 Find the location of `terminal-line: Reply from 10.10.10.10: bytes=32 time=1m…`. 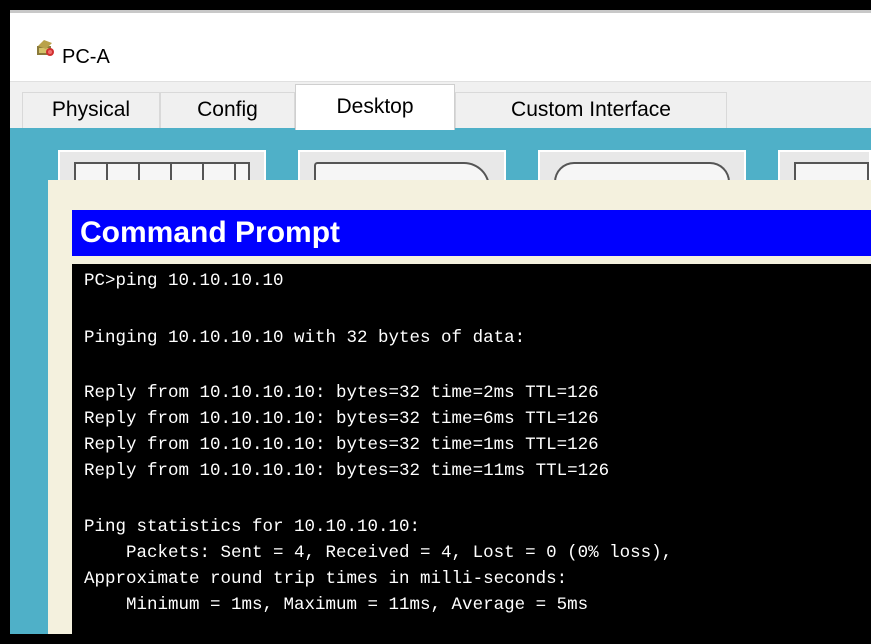

terminal-line: Reply from 10.10.10.10: bytes=32 time=1m… is located at coordinates (341, 445).